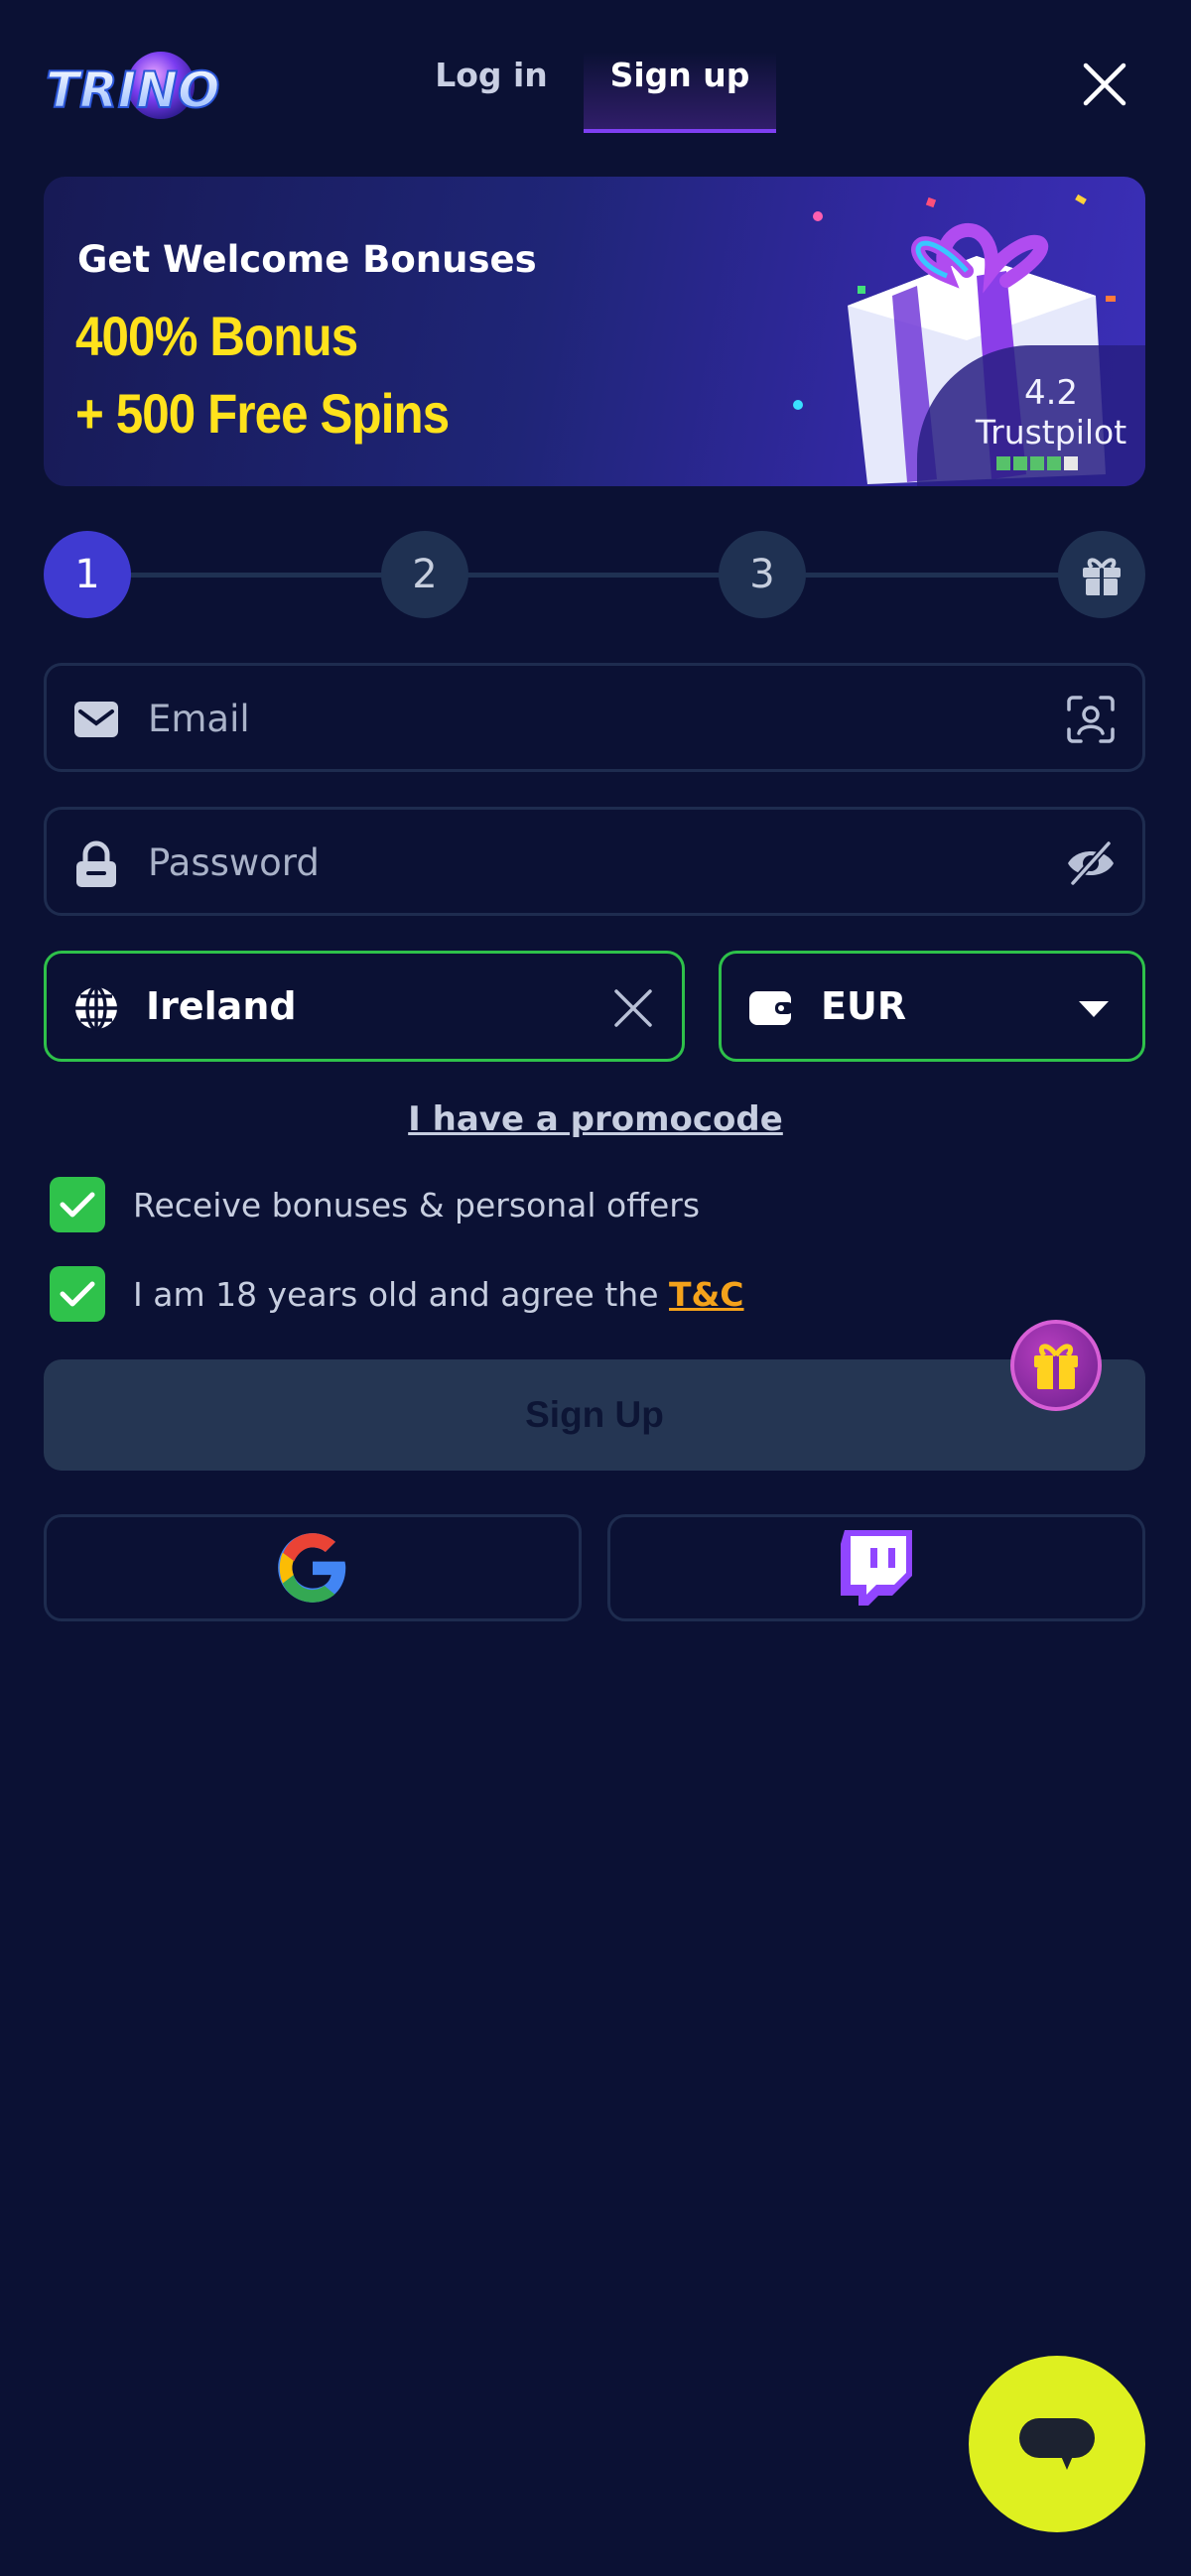  What do you see at coordinates (864, 1006) in the screenshot?
I see `currency-value: EUR` at bounding box center [864, 1006].